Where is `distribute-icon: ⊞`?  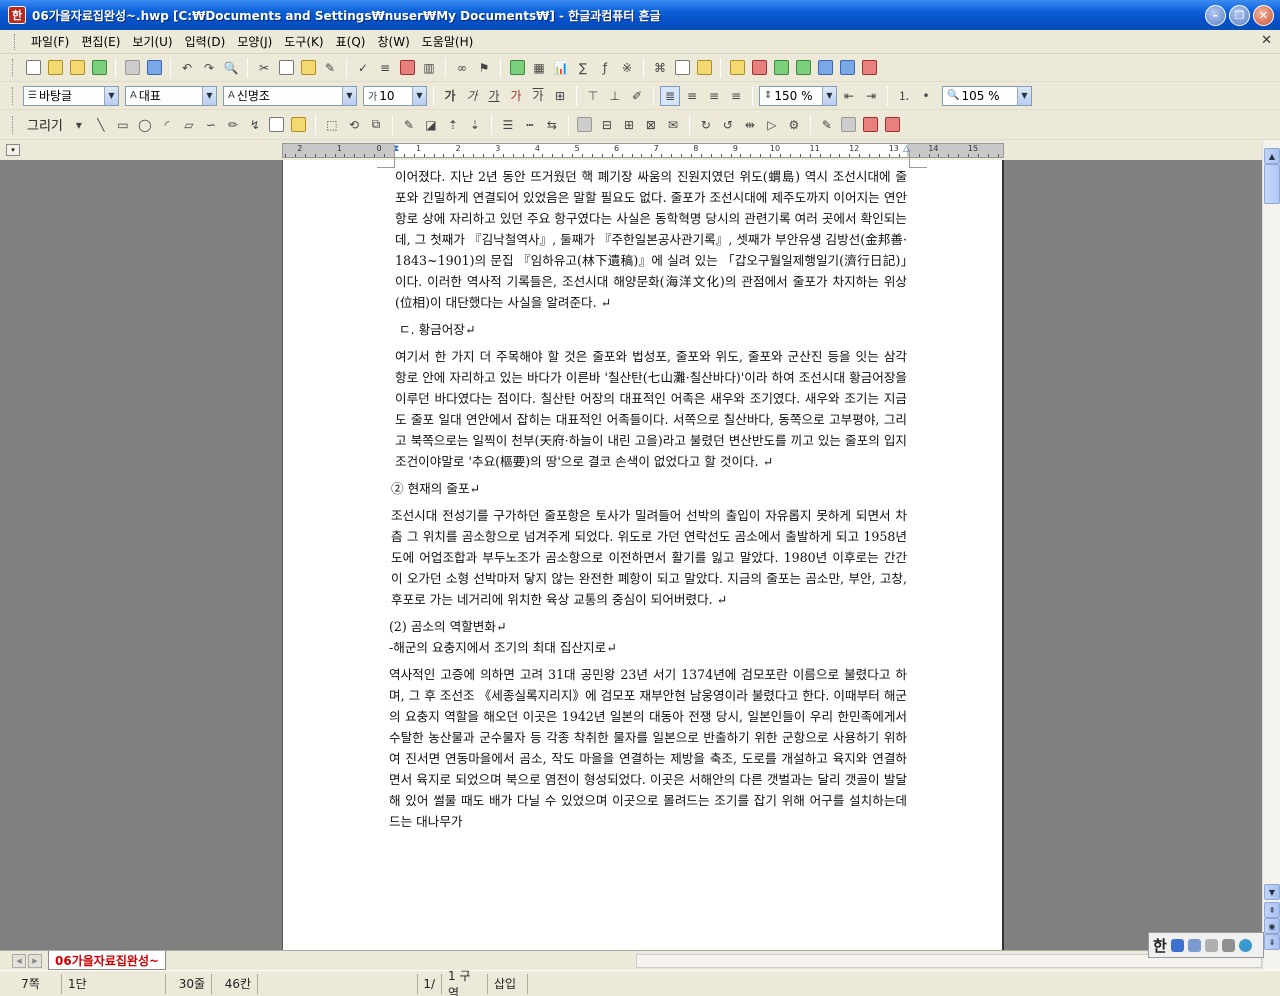
distribute-icon: ⊞ is located at coordinates (629, 125).